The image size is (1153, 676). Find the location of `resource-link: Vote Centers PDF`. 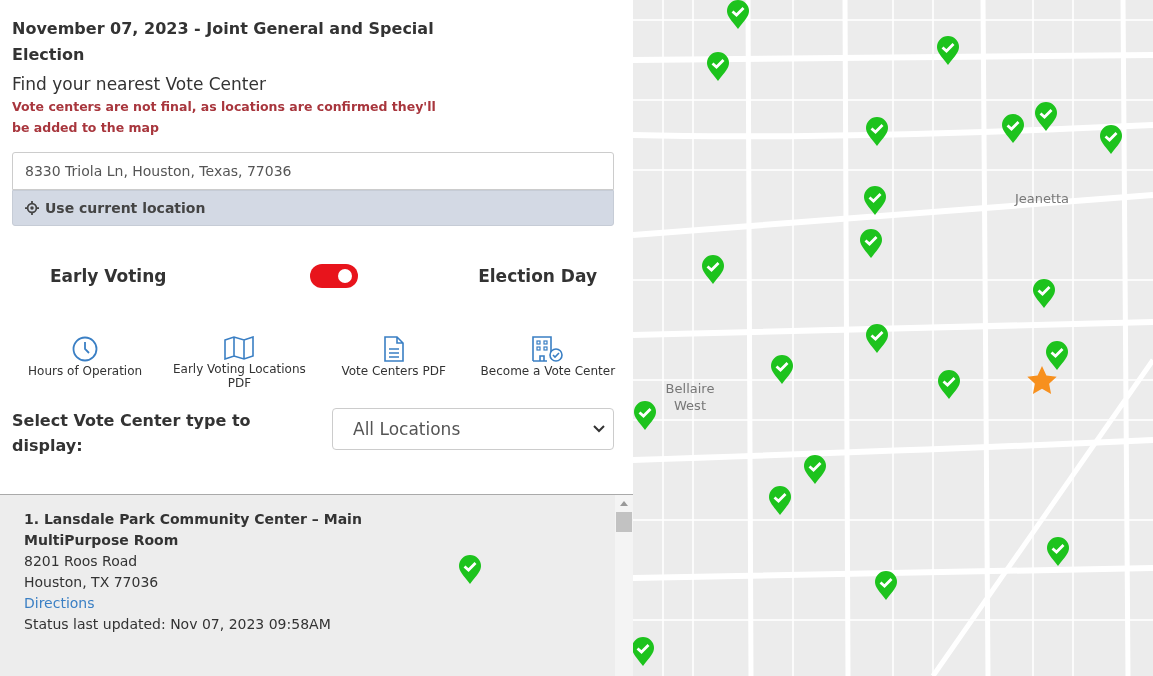

resource-link: Vote Centers PDF is located at coordinates (393, 363).